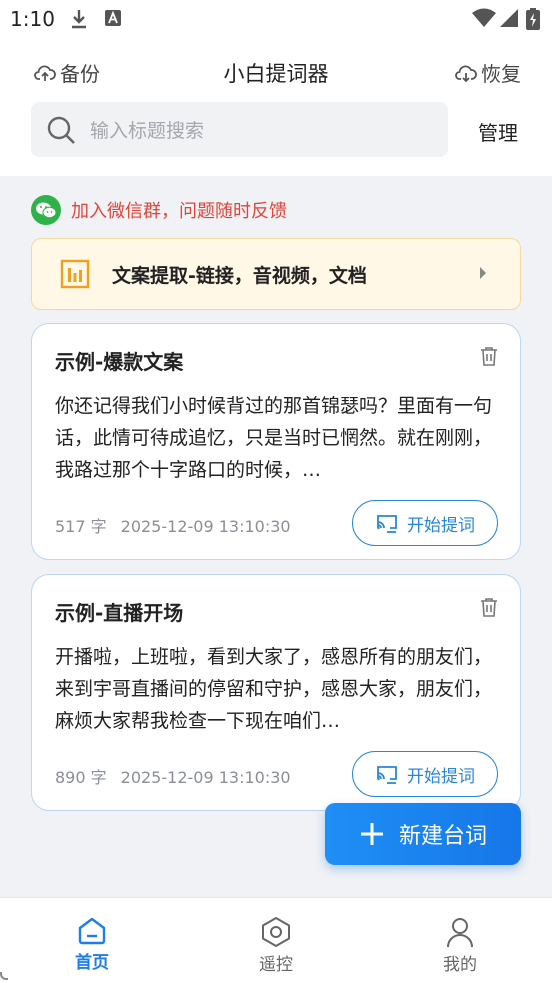 Image resolution: width=552 pixels, height=983 pixels. I want to click on search-input: 输入标题搜索, so click(239, 129).